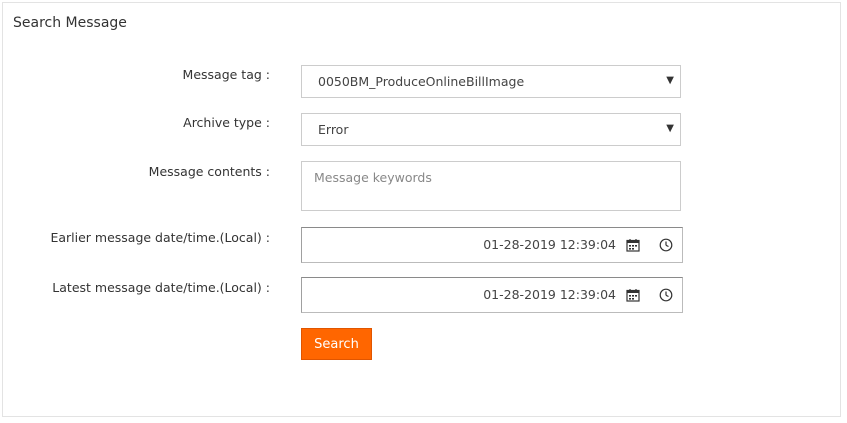 This screenshot has height=423, width=847. I want to click on message-contents-input, so click(491, 186).